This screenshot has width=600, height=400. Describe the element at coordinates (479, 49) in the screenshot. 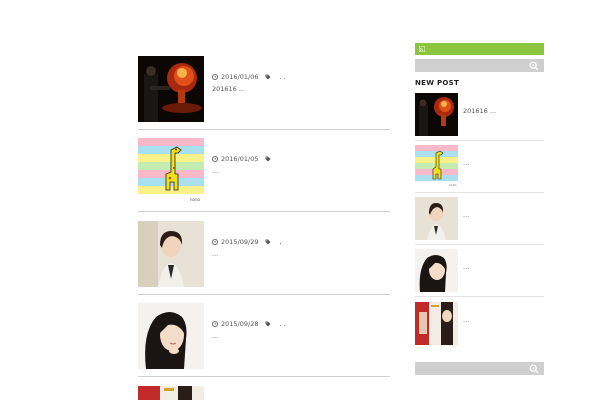

I see `rss-bar` at that location.